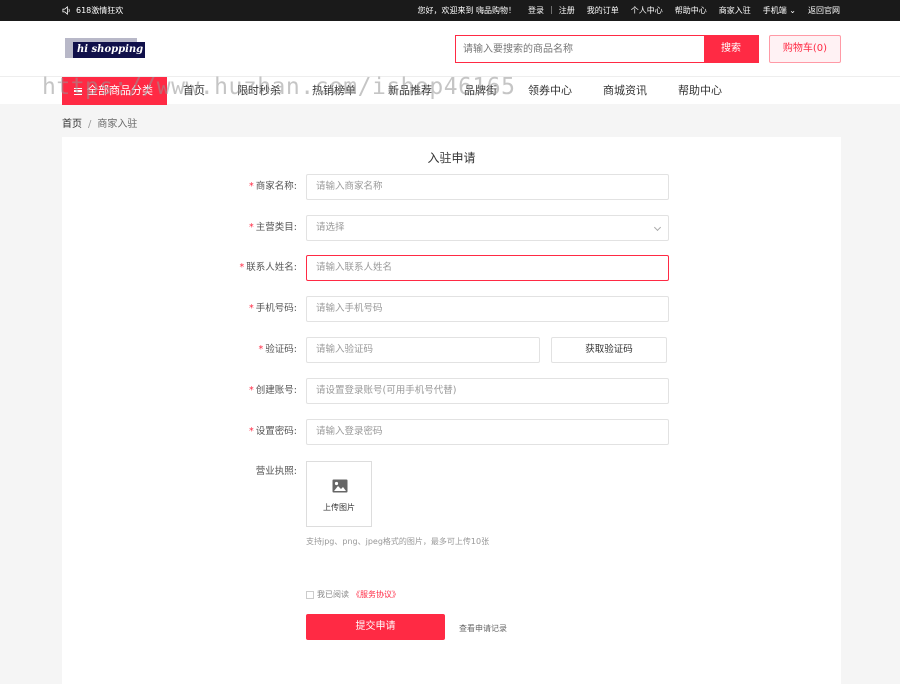 This screenshot has height=684, width=900. What do you see at coordinates (66, 10) in the screenshot?
I see `speaker-icon` at bounding box center [66, 10].